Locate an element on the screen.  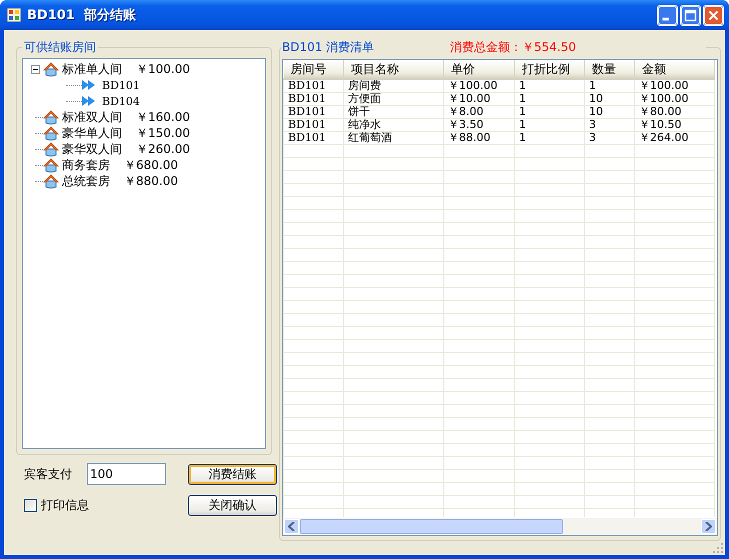
scroll-right-icon is located at coordinates (708, 526).